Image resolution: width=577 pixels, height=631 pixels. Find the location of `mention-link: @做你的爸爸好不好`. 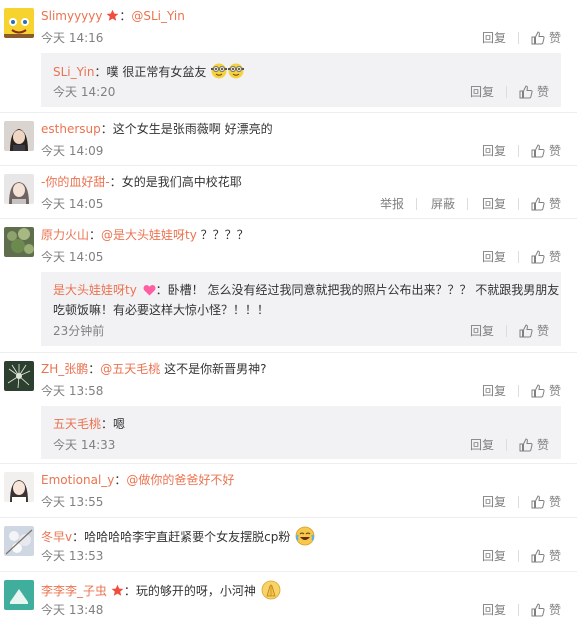

mention-link: @做你的爸爸好不好 is located at coordinates (180, 480).